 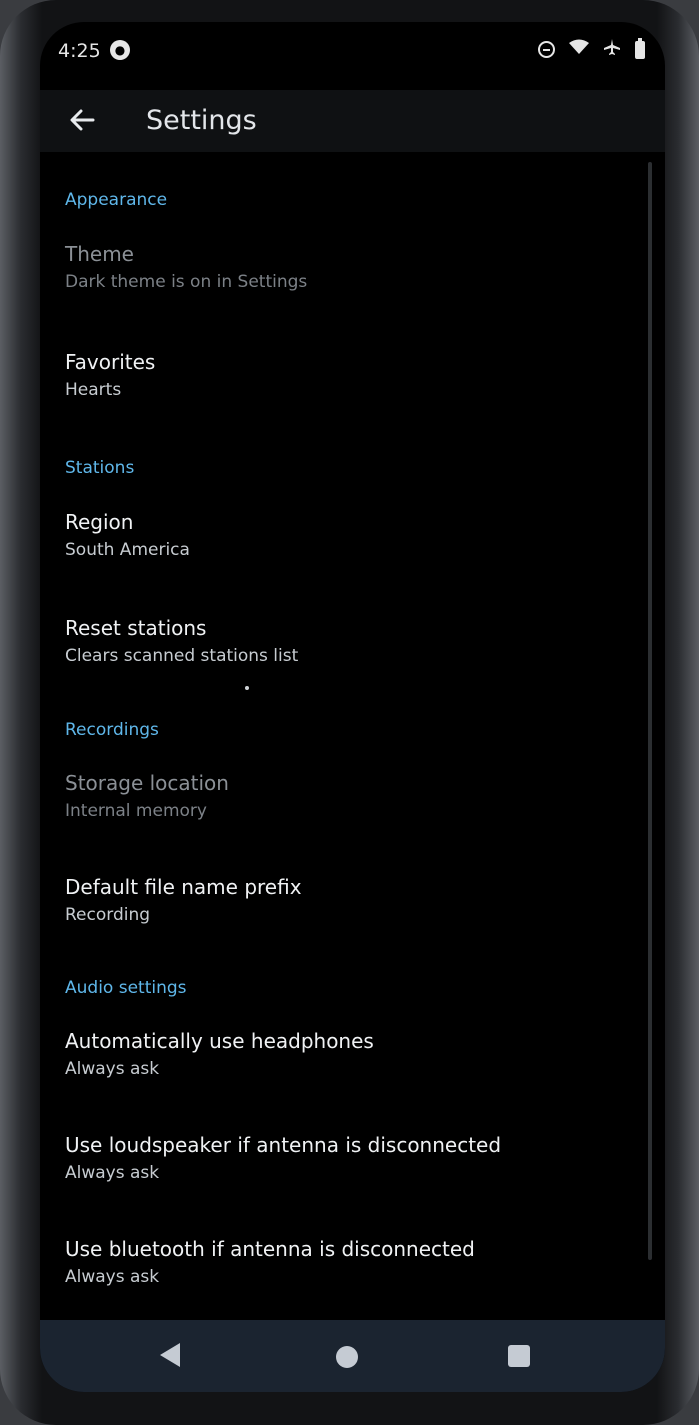 What do you see at coordinates (136, 628) in the screenshot?
I see `setting-reset-stations-title: Reset stations` at bounding box center [136, 628].